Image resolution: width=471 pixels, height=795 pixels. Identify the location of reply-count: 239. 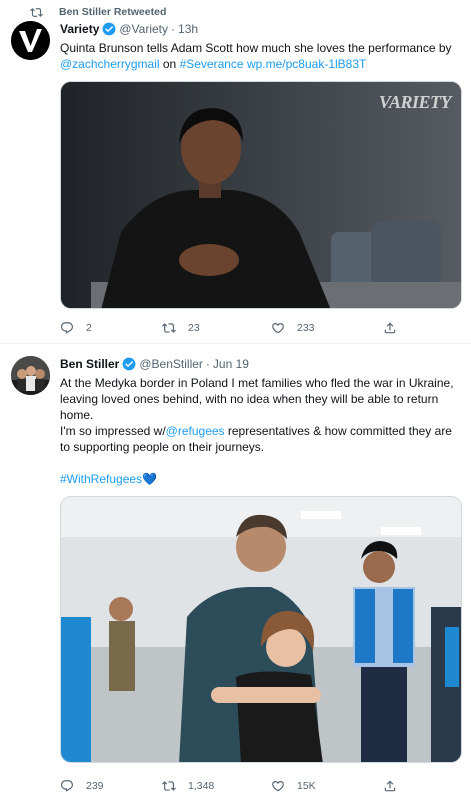
(95, 786).